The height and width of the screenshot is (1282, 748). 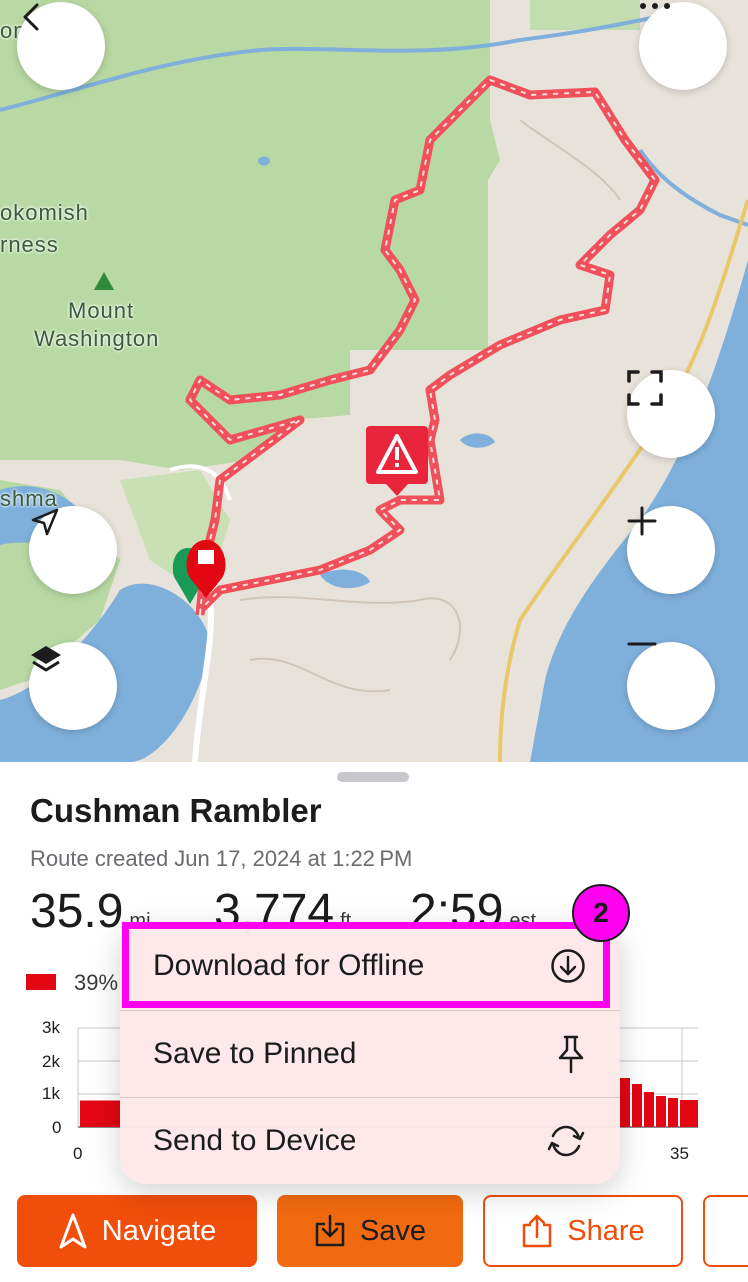 I want to click on pin-icon, so click(x=571, y=1054).